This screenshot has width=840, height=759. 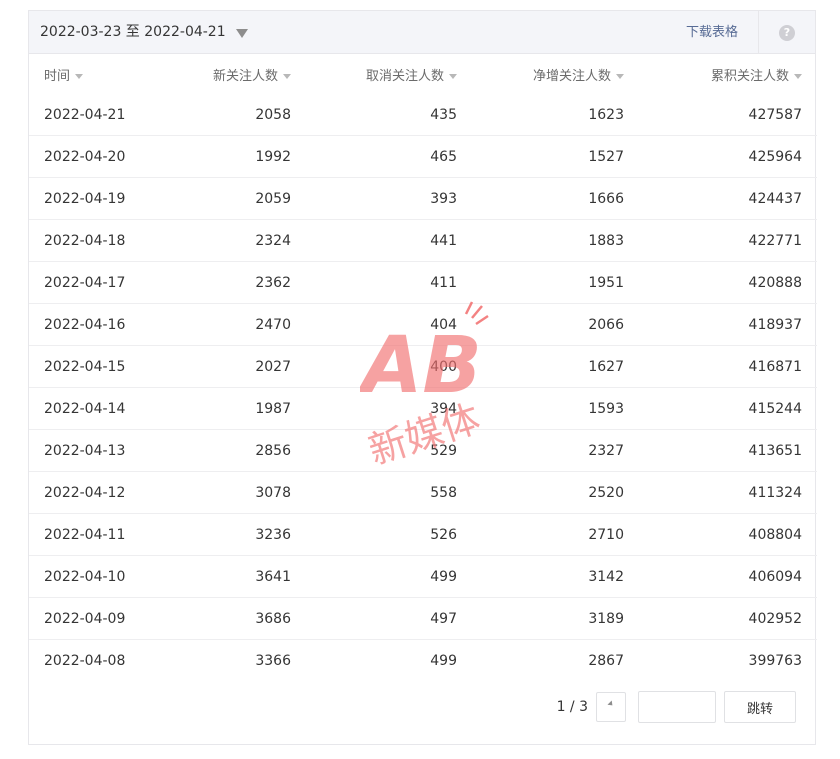 I want to click on table-cell: 1883, so click(x=555, y=240).